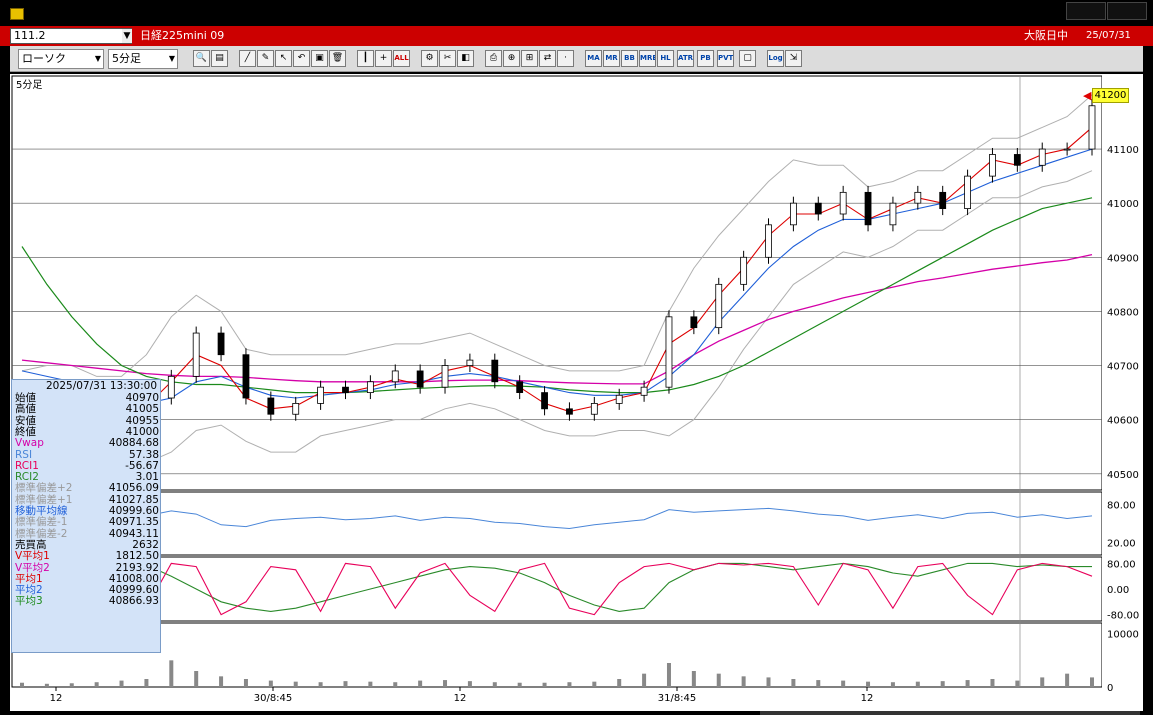 This screenshot has width=1153, height=715. I want to click on close-button, so click(1127, 11).